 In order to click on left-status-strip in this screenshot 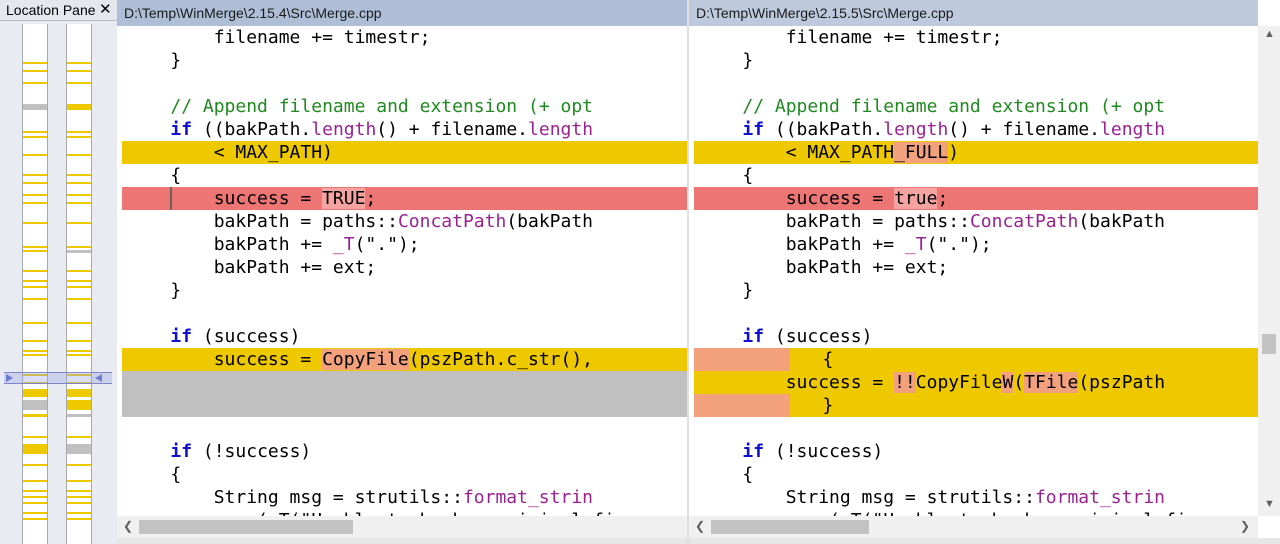, I will do `click(402, 541)`.